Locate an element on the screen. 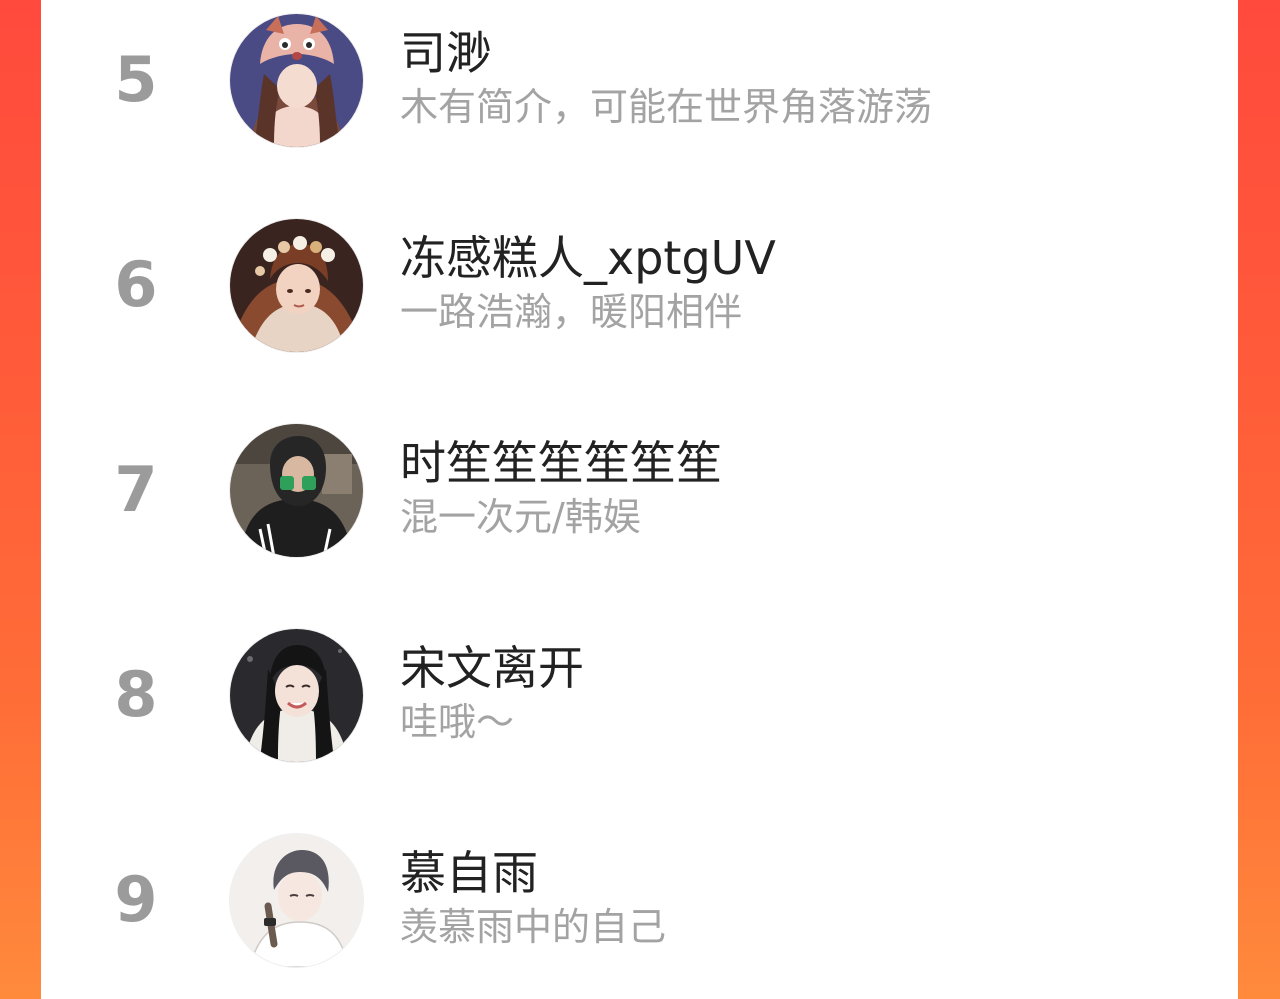  user-bio: 混一次元/韩娱 is located at coordinates (520, 517).